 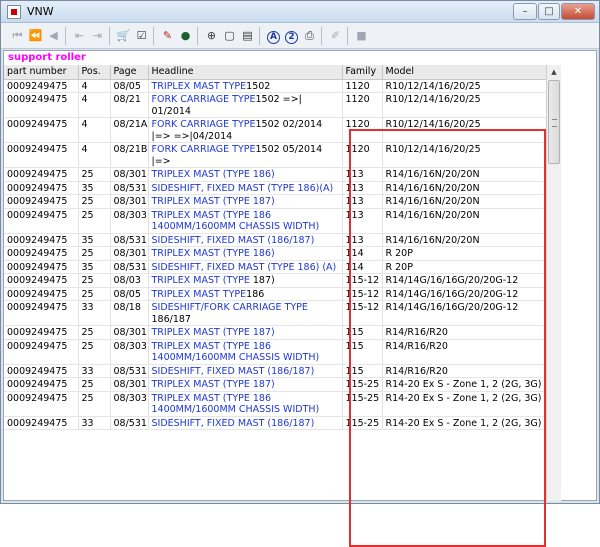 What do you see at coordinates (211, 35) in the screenshot?
I see `zoom-icon: ⊕` at bounding box center [211, 35].